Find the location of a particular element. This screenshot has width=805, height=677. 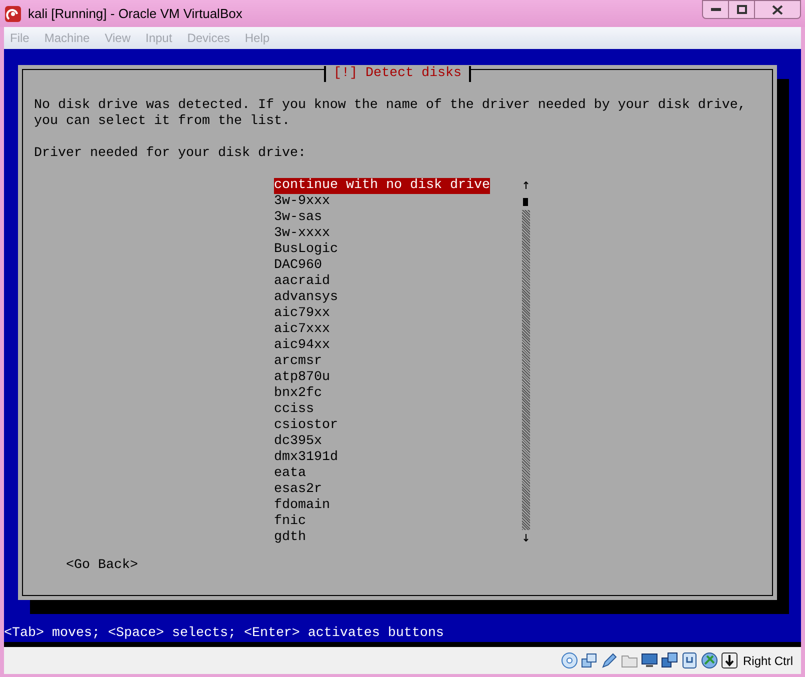

app-logo-icon is located at coordinates (13, 13).